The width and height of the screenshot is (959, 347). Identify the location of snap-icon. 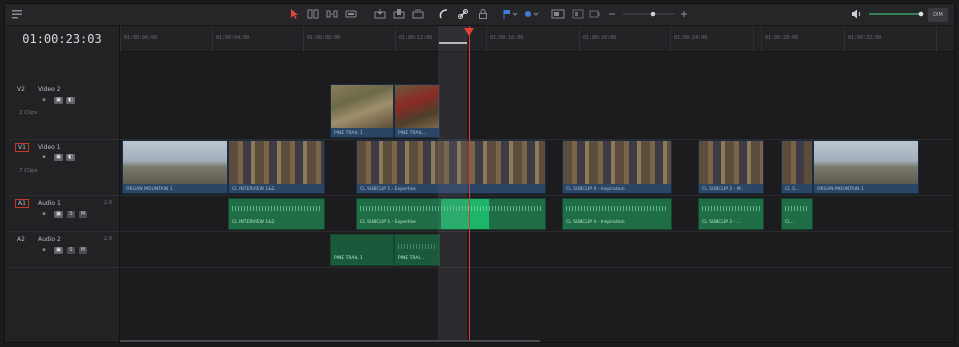
(444, 15).